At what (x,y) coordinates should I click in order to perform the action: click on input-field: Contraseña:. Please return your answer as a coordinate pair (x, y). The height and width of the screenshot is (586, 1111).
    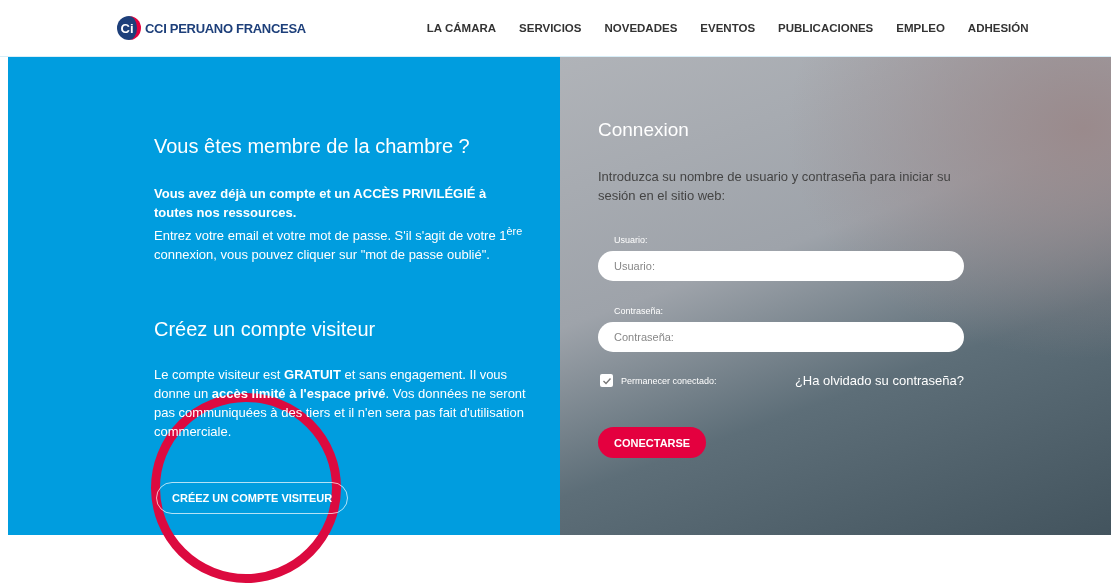
    Looking at the image, I should click on (781, 337).